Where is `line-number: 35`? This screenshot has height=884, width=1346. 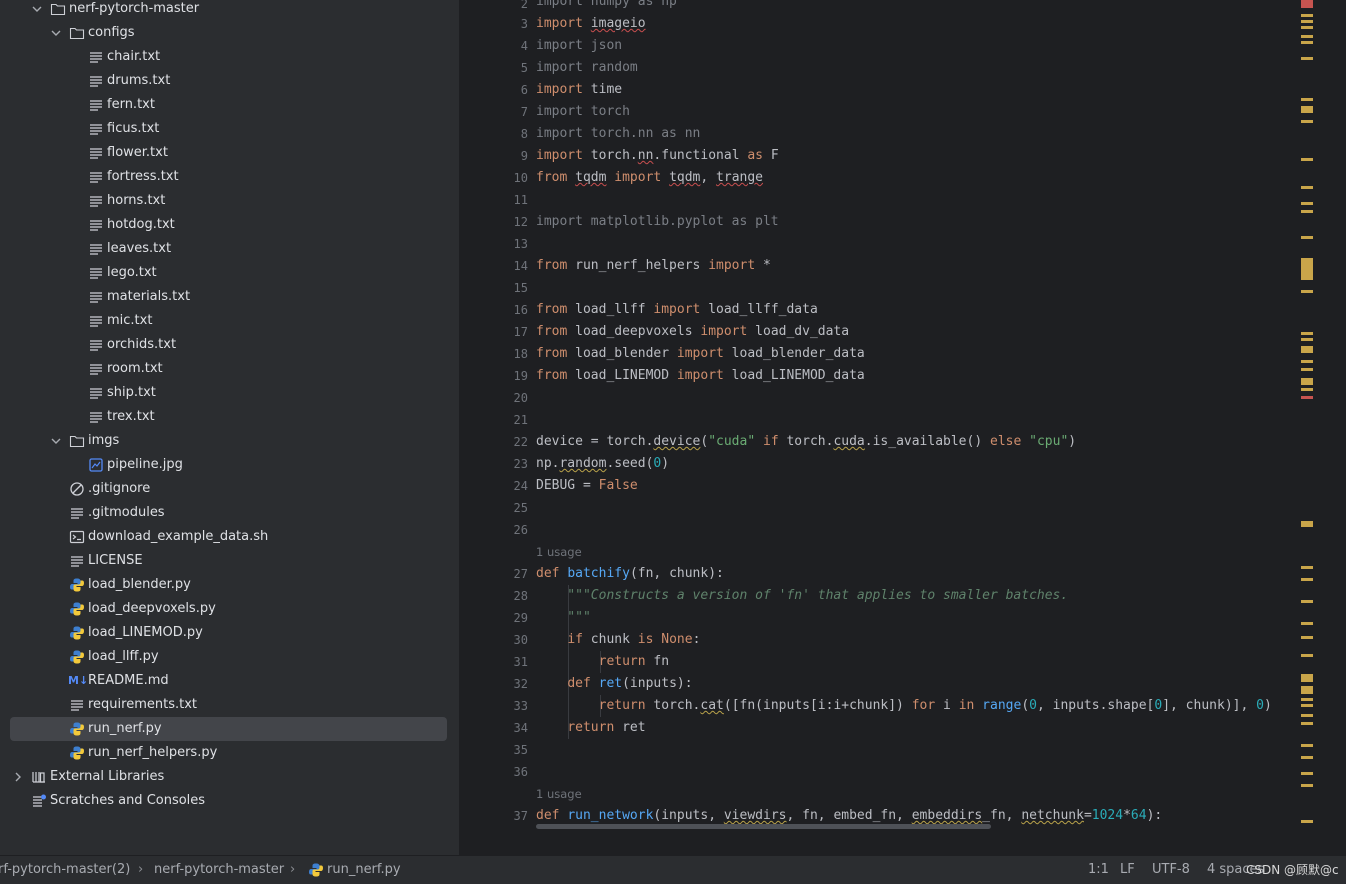
line-number: 35 is located at coordinates (520, 750).